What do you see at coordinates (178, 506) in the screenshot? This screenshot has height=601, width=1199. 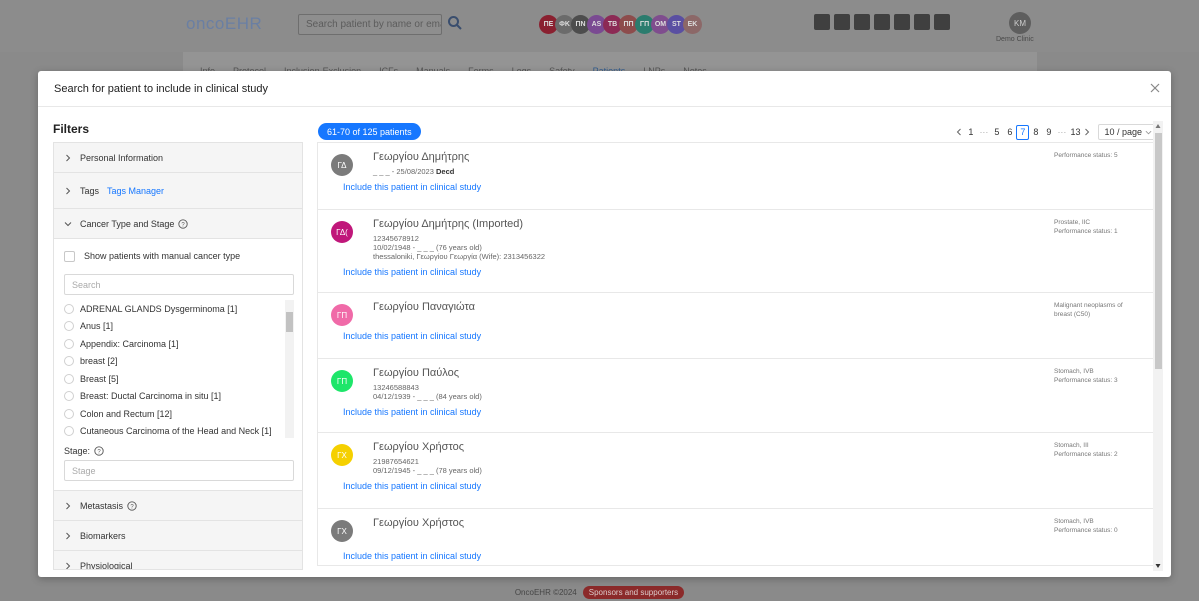 I see `filter-metastasis: Metastasis ?` at bounding box center [178, 506].